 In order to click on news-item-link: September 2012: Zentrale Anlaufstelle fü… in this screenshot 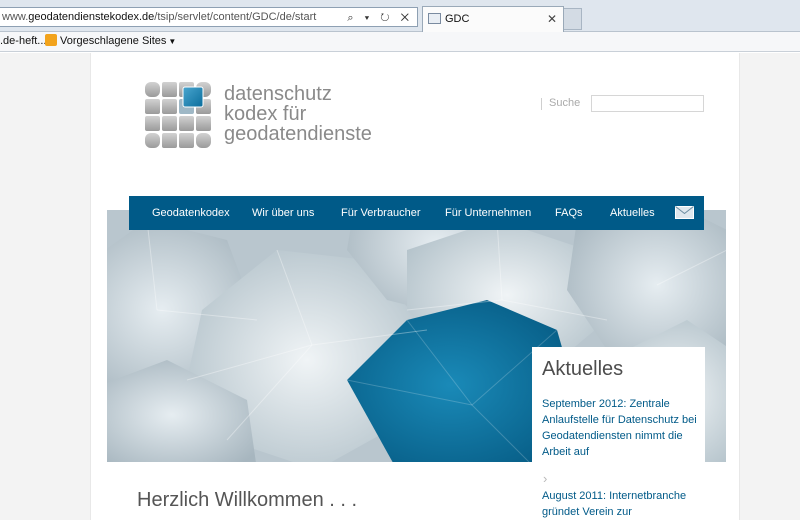, I will do `click(622, 428)`.